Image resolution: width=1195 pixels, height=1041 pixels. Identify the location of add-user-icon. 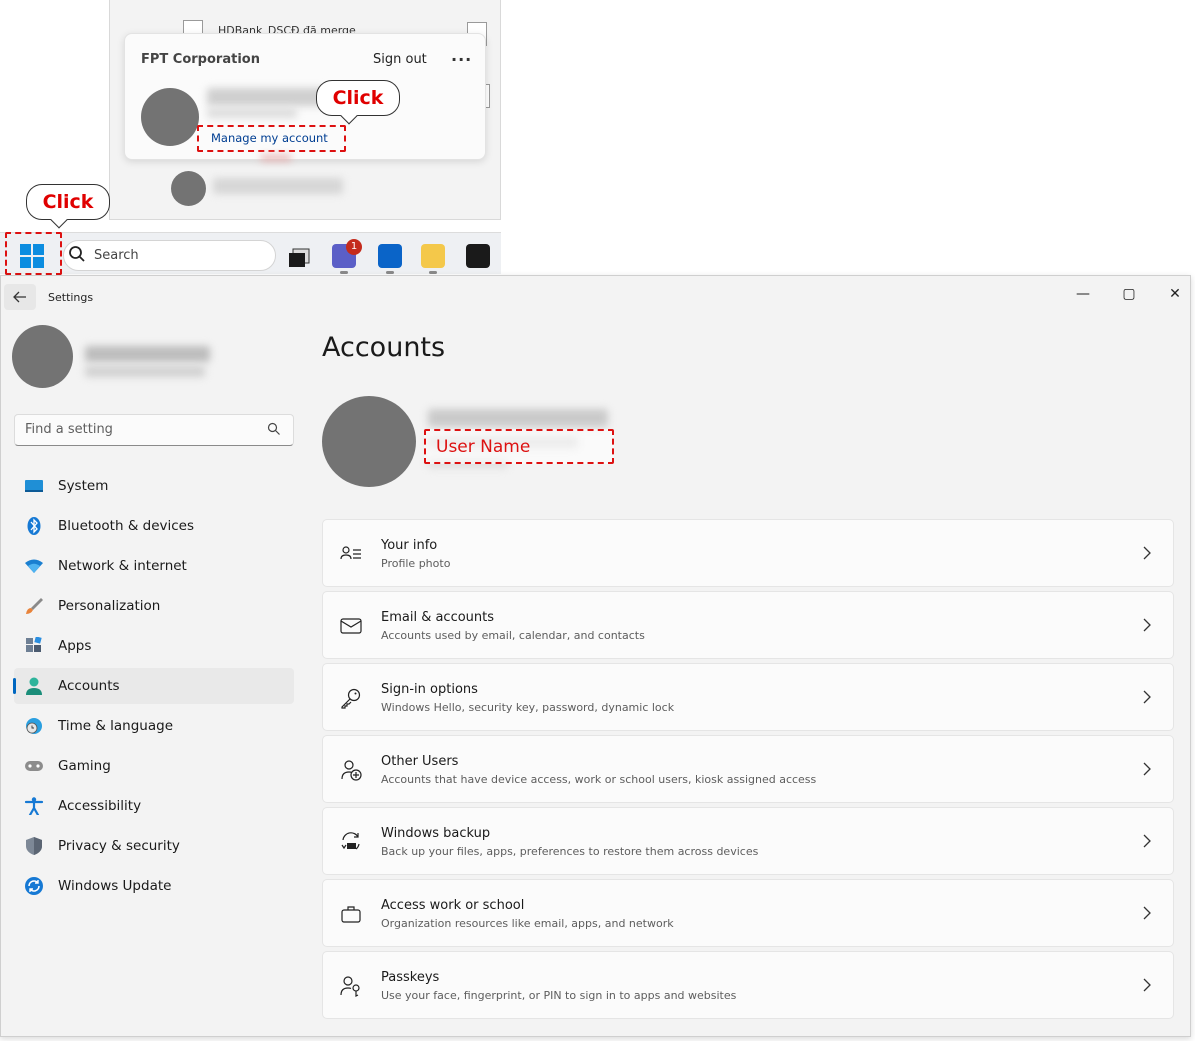
(351, 770).